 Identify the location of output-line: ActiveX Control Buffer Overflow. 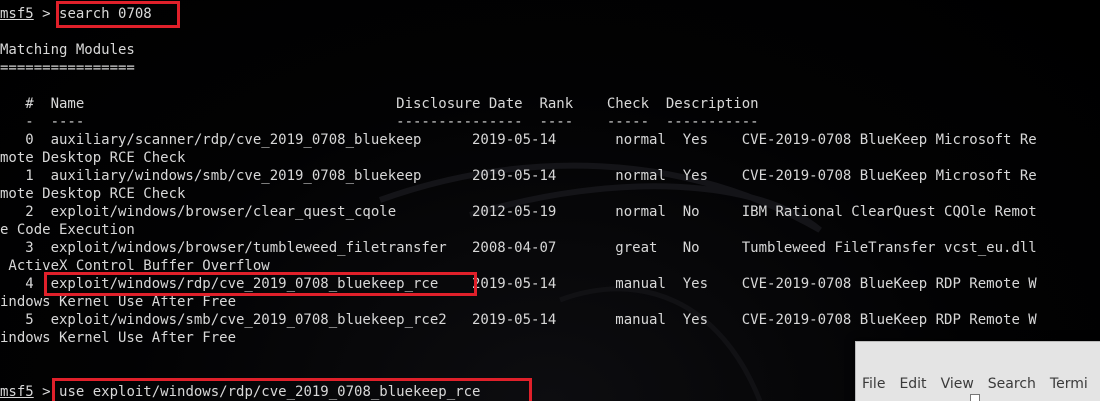
(135, 266).